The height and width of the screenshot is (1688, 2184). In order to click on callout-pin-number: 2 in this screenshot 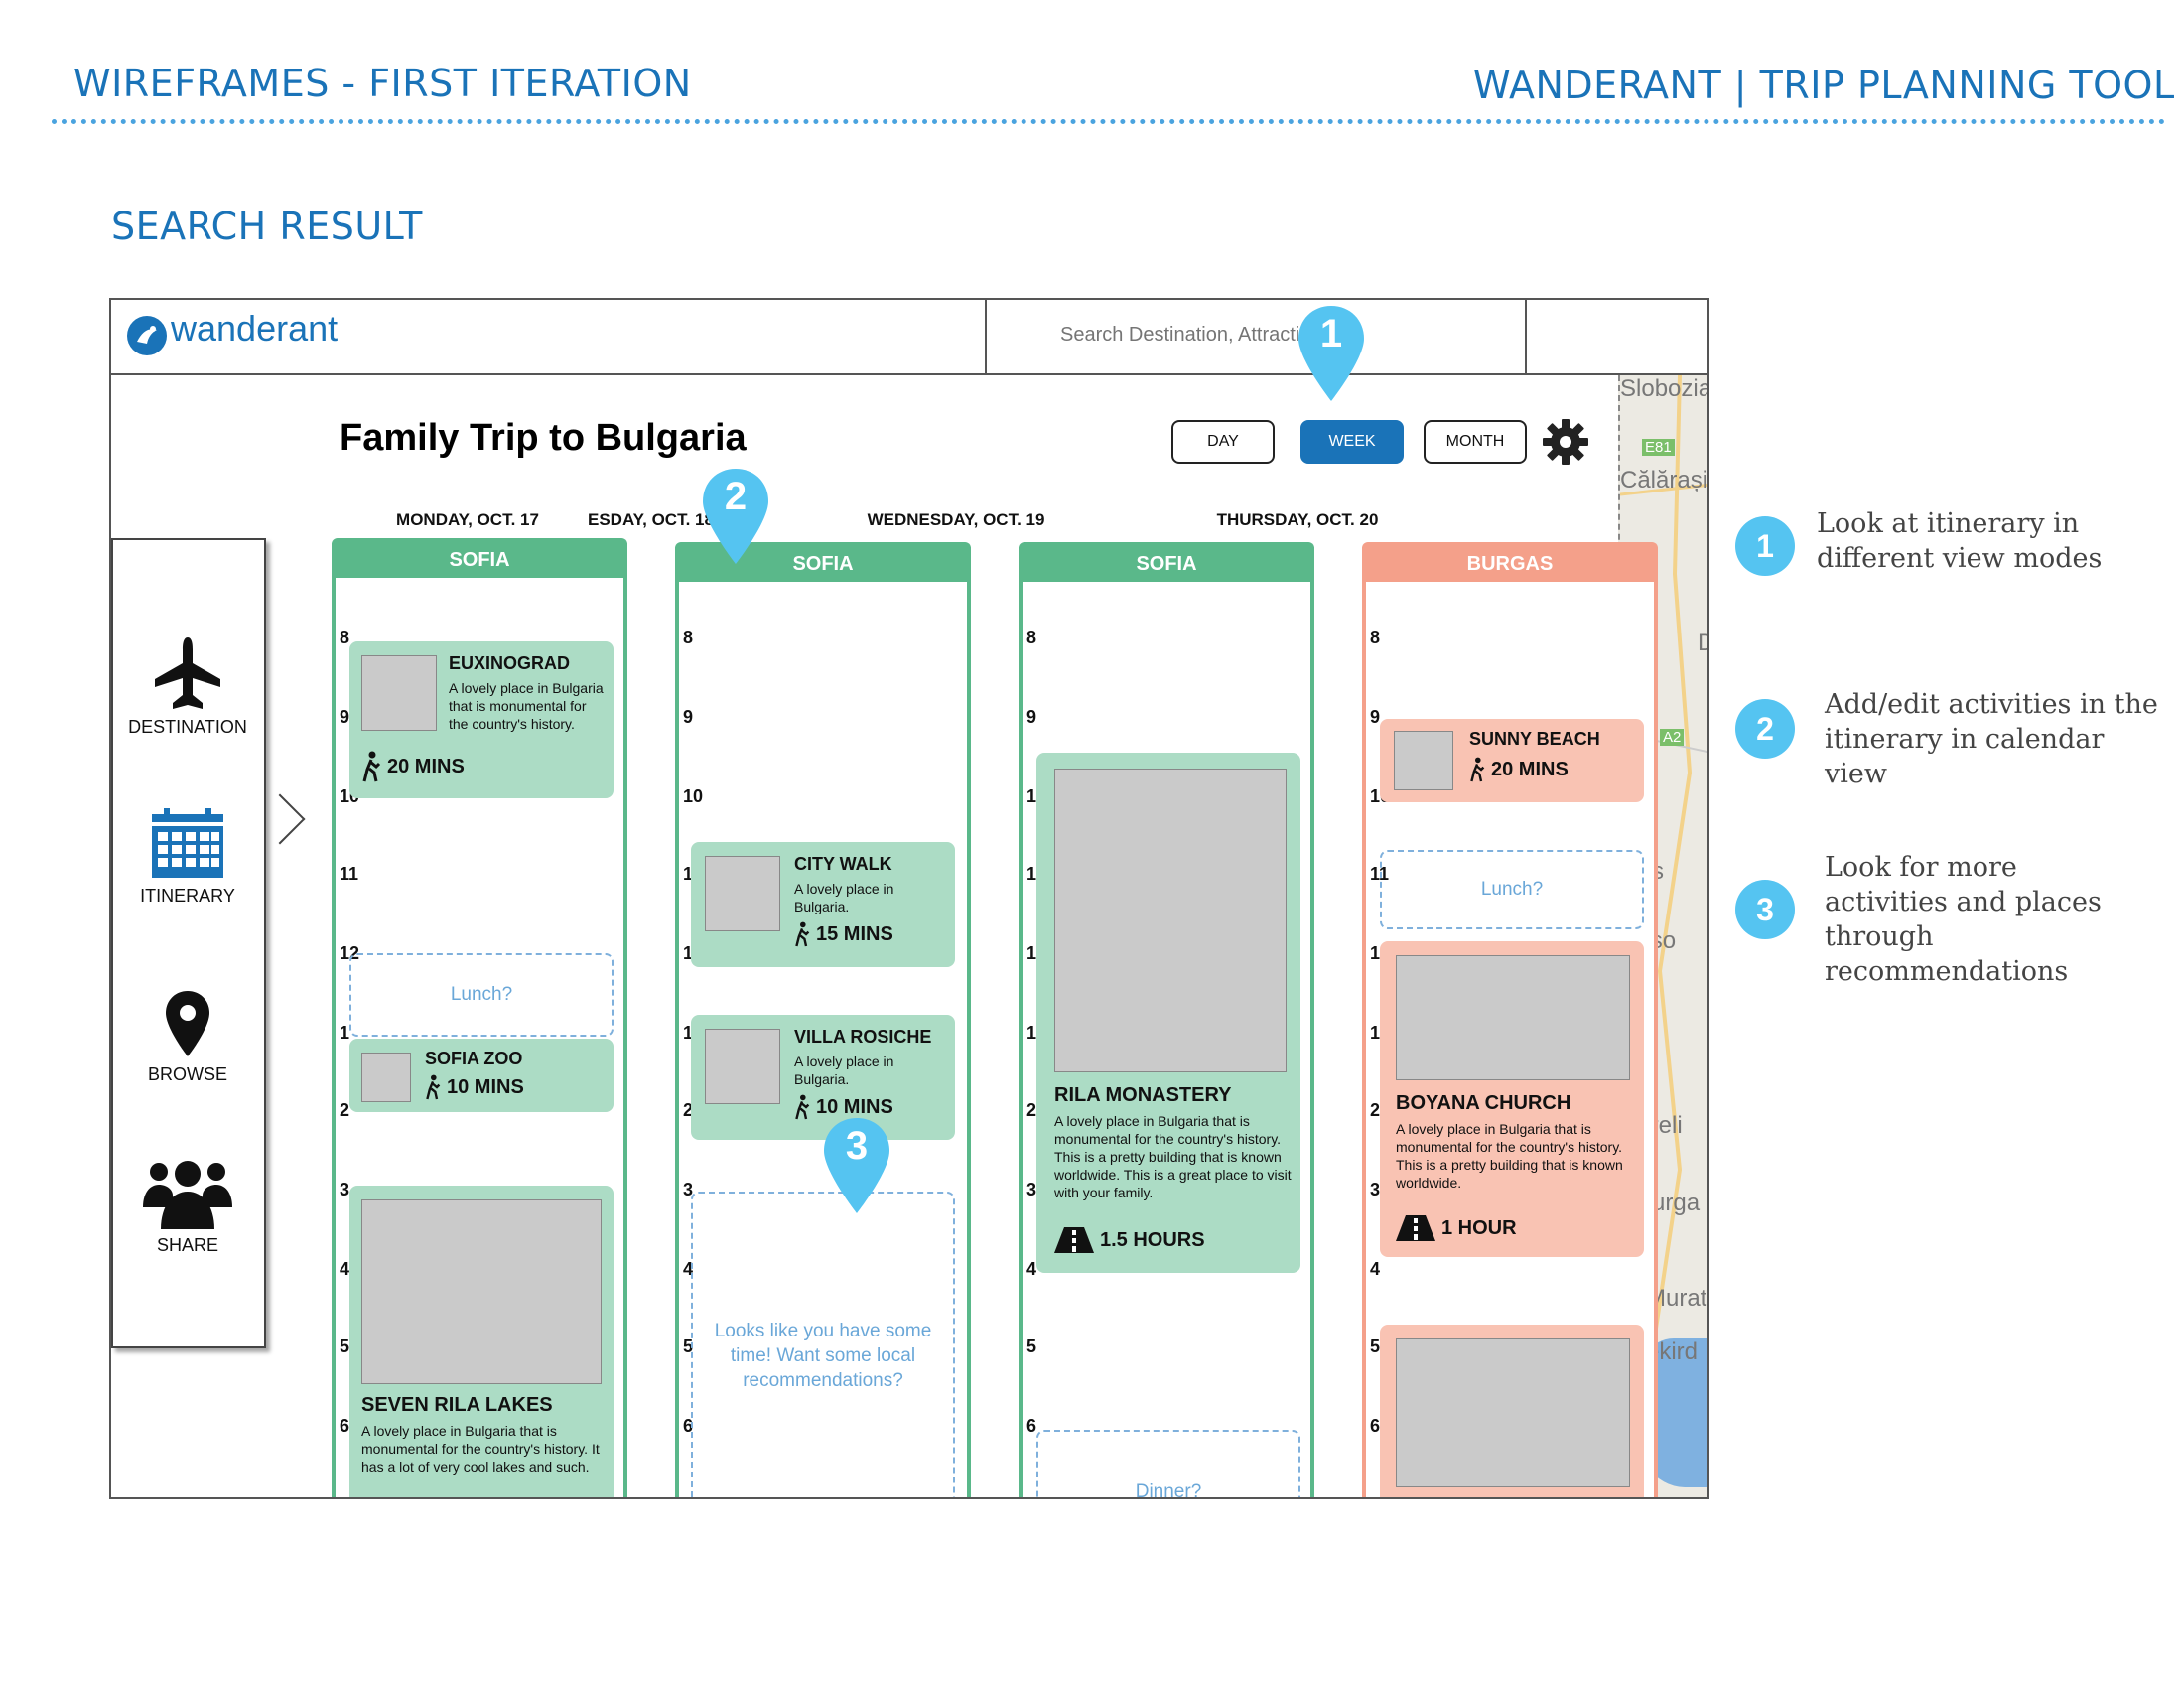, I will do `click(736, 496)`.